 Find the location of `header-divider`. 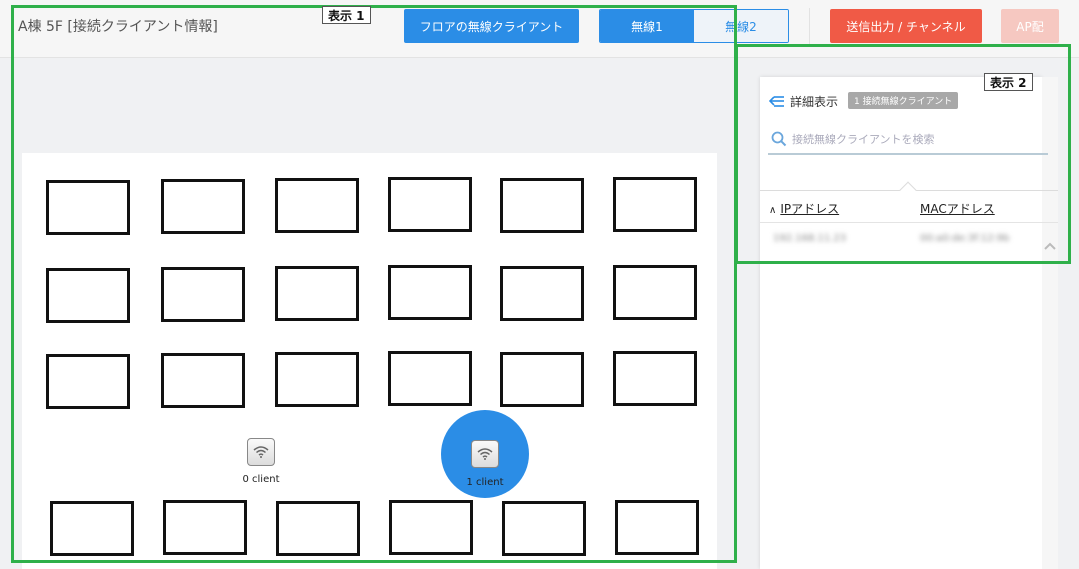

header-divider is located at coordinates (809, 26).